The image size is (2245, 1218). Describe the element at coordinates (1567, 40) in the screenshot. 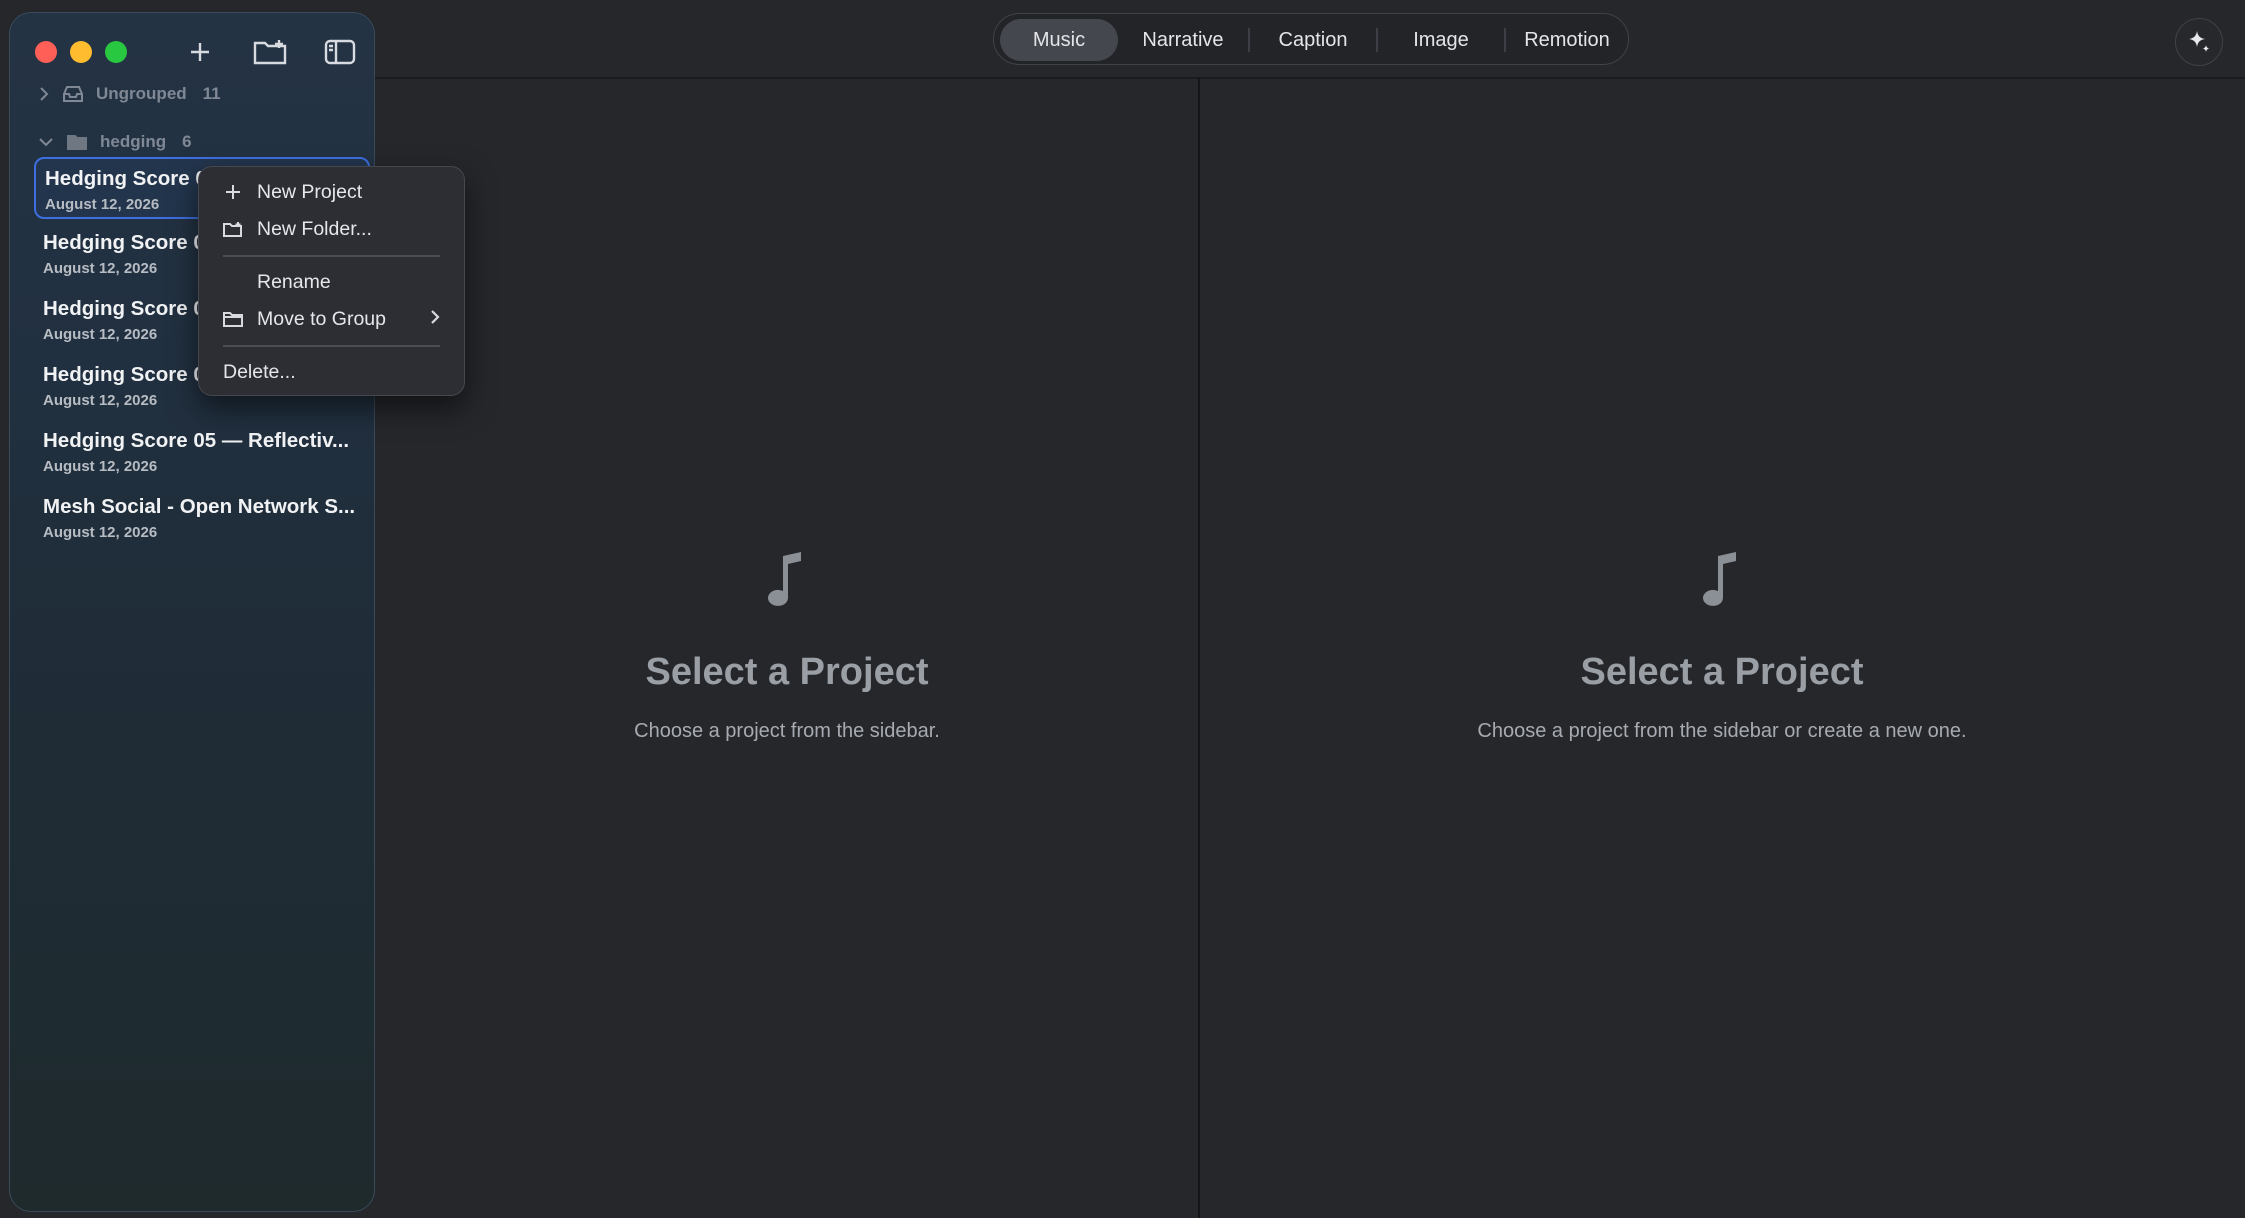

I see `tab-remotion: Remotion` at that location.